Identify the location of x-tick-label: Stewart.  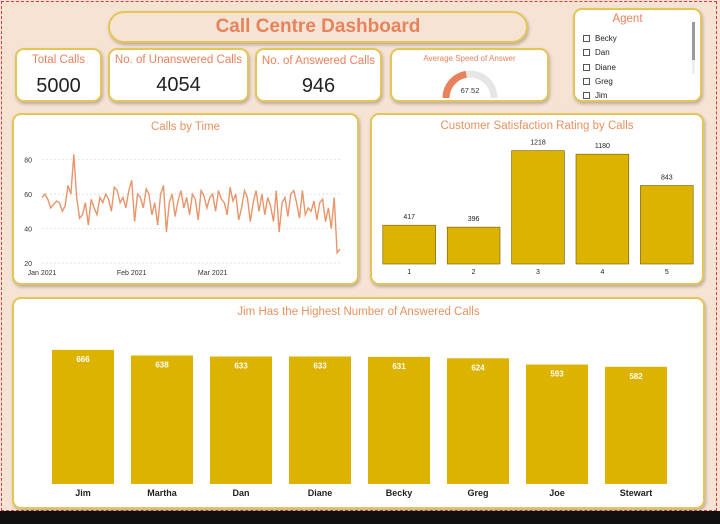
(636, 493).